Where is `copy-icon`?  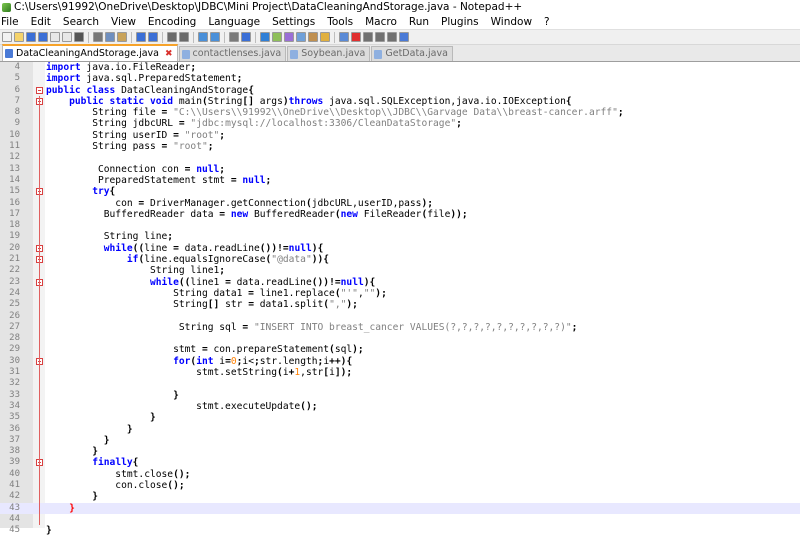 copy-icon is located at coordinates (110, 37).